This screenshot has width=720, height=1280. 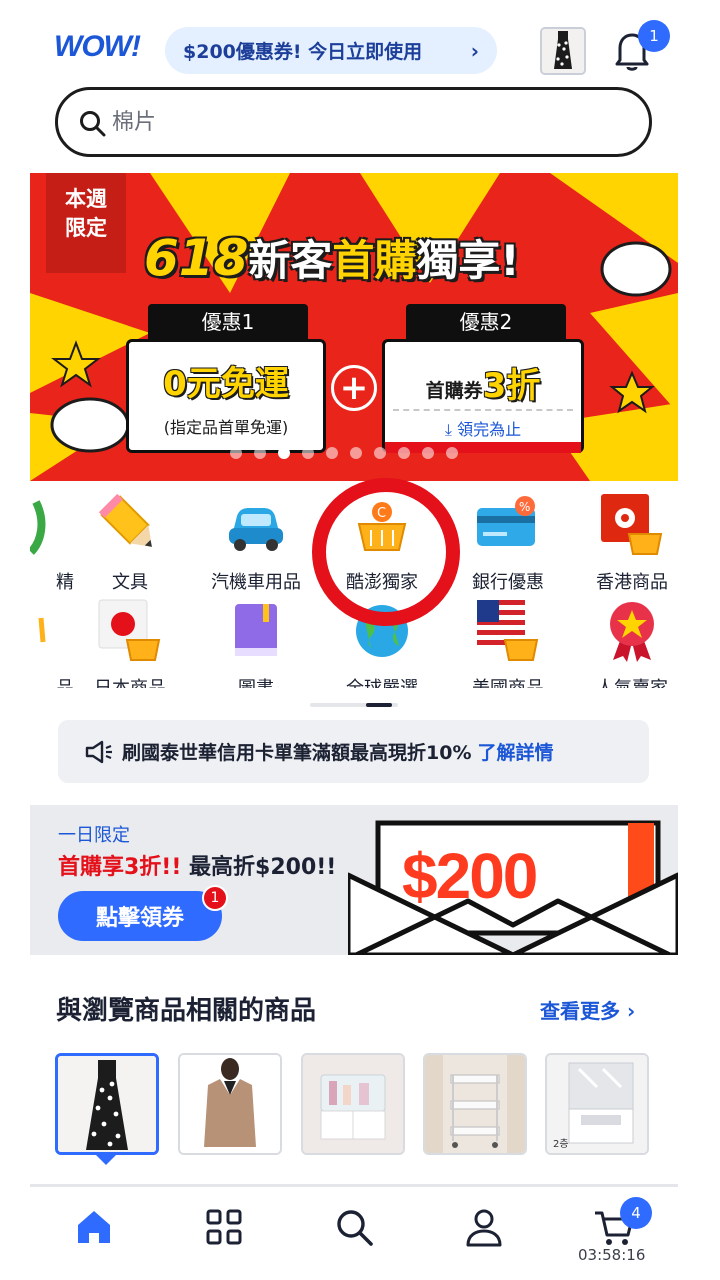 I want to click on award-icon, so click(x=632, y=631).